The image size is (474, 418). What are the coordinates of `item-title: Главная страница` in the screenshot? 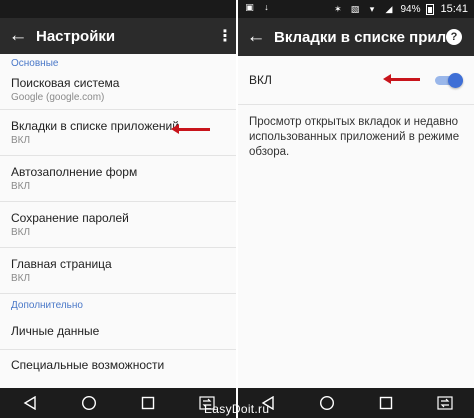 It's located at (61, 263).